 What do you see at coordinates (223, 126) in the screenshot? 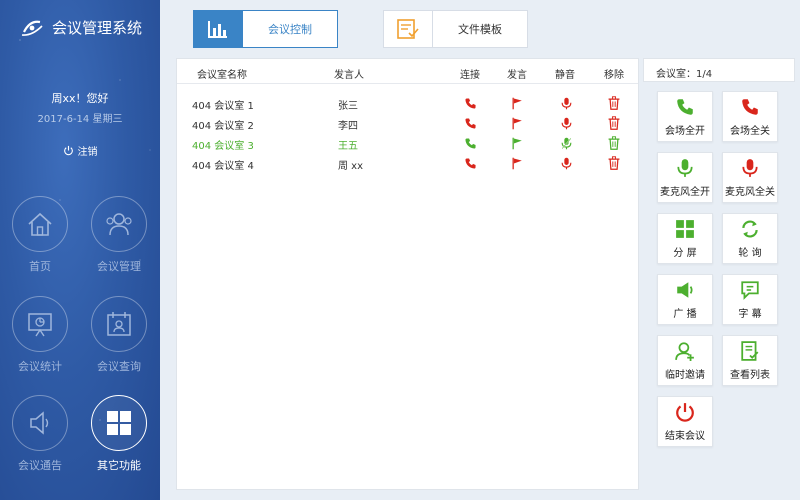
I see `room-name: 404 会议室 2` at bounding box center [223, 126].